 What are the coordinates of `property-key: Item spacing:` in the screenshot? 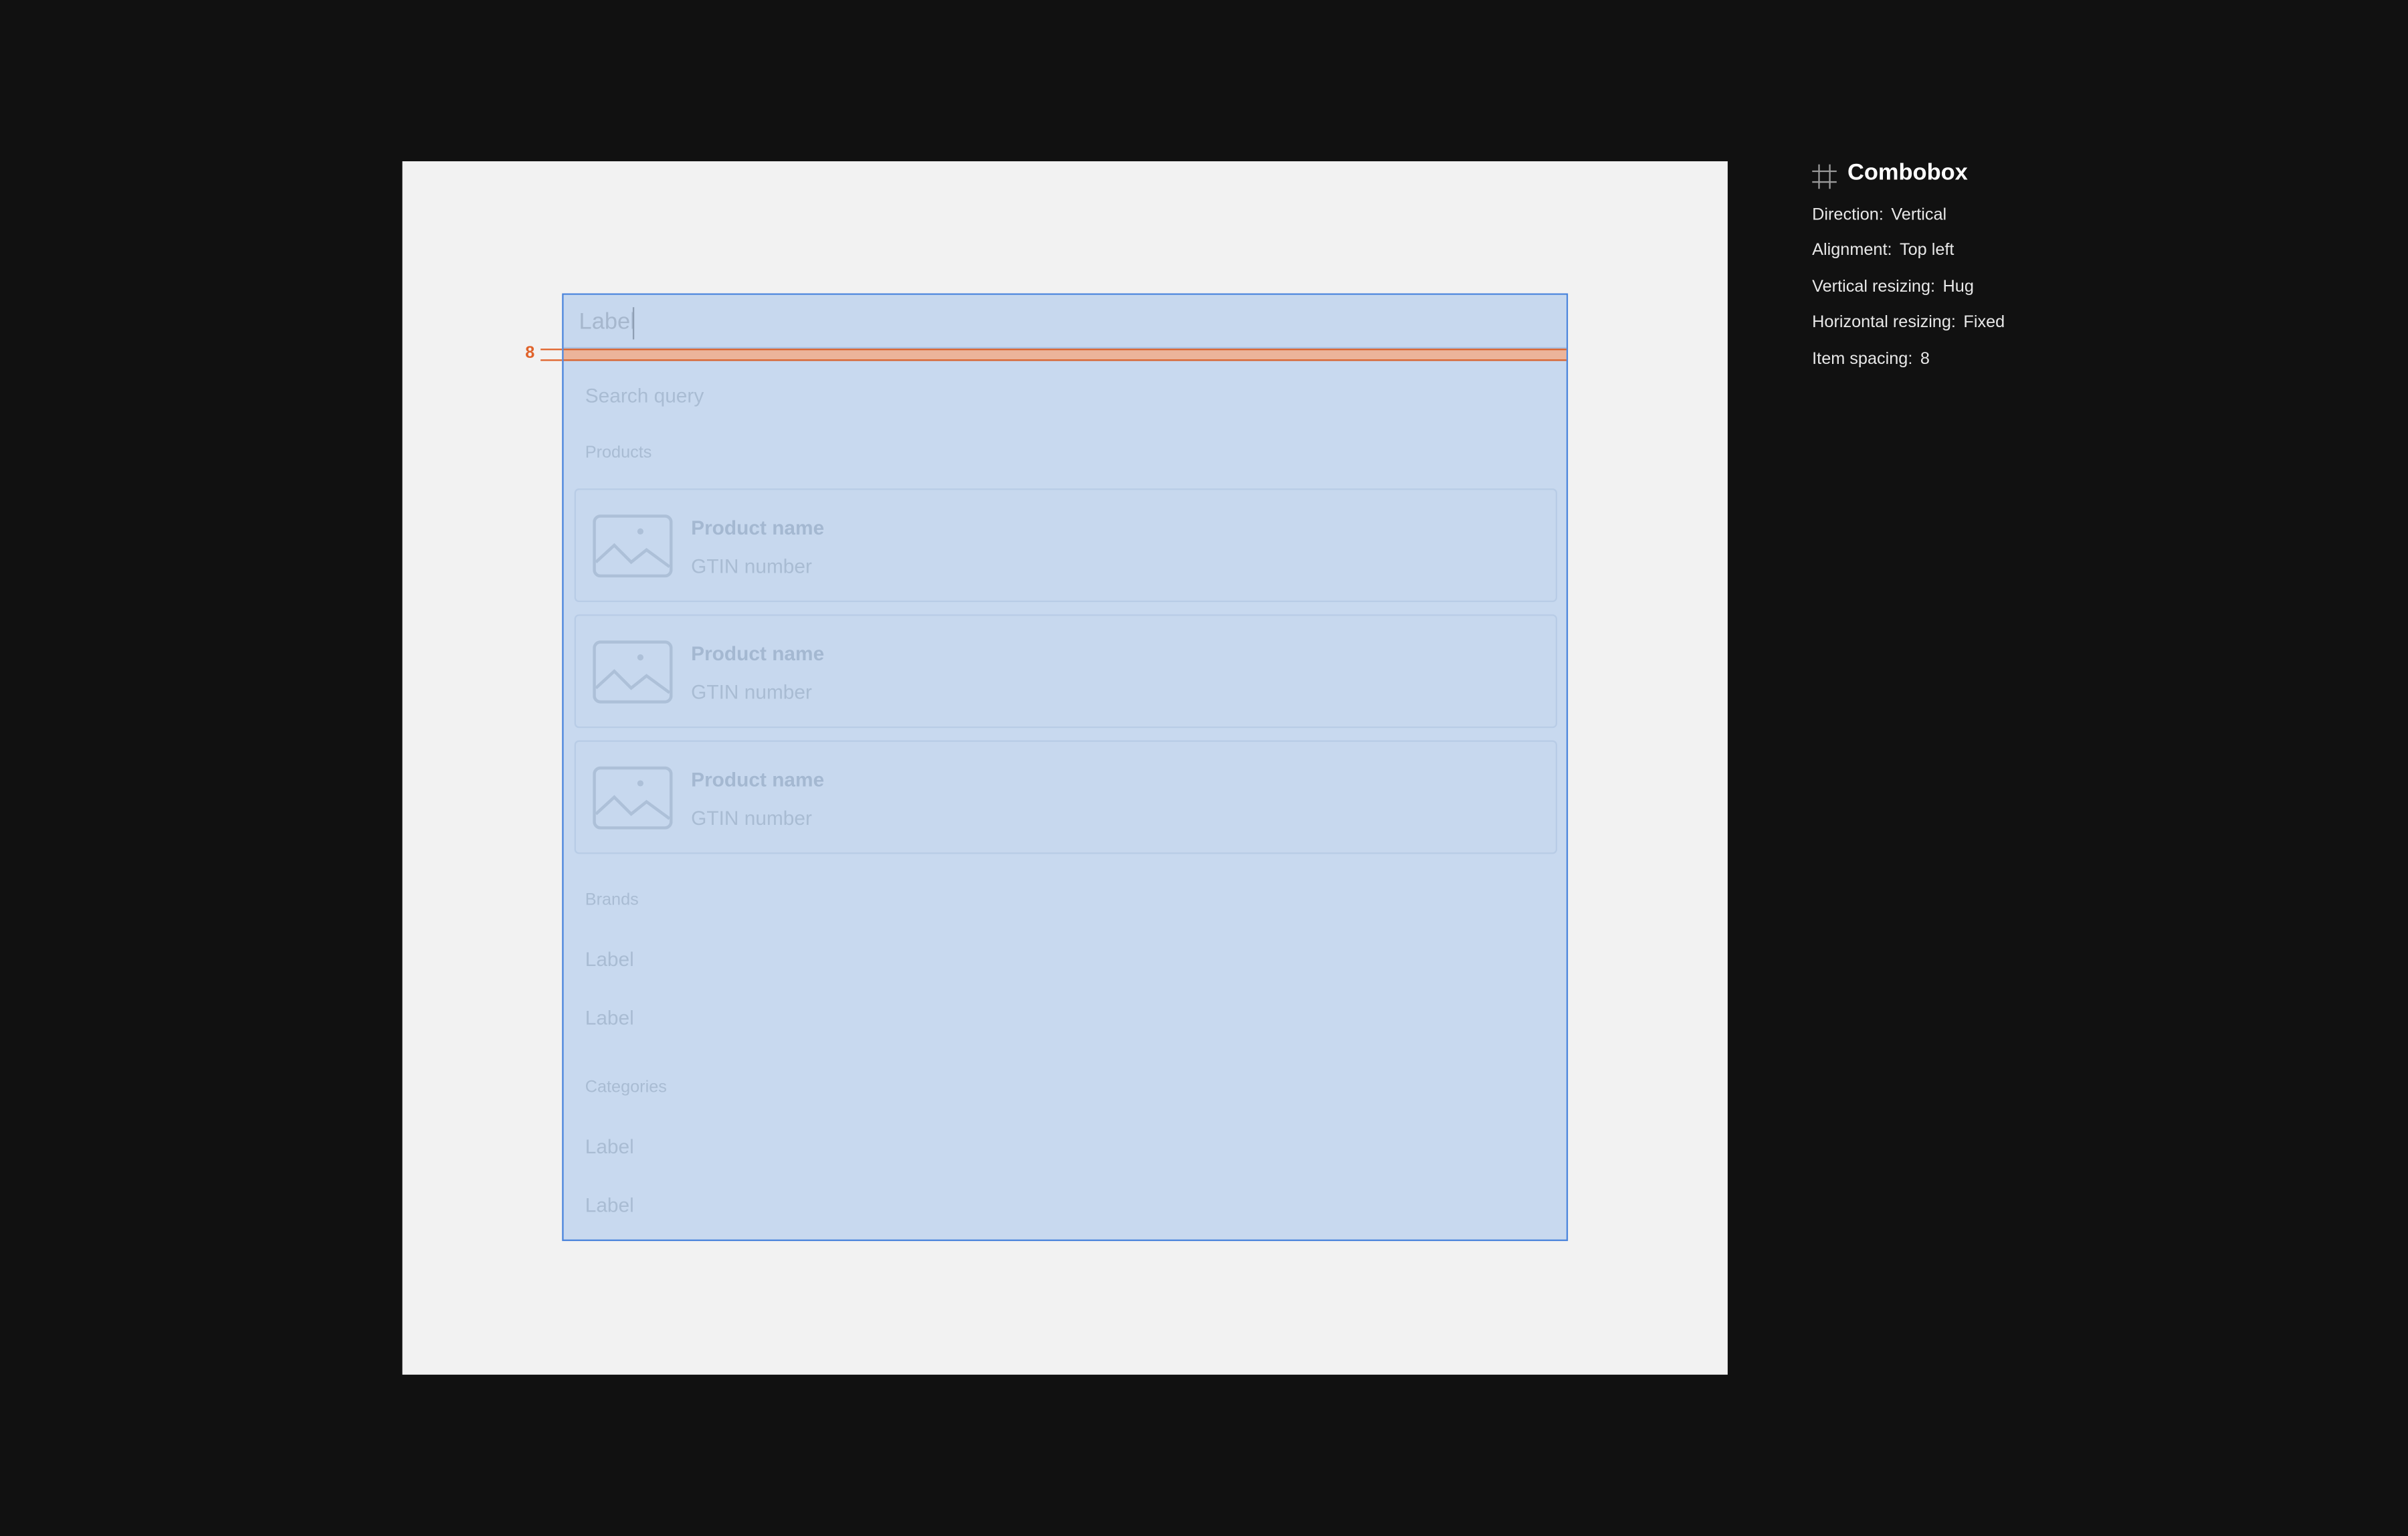 It's located at (1862, 360).